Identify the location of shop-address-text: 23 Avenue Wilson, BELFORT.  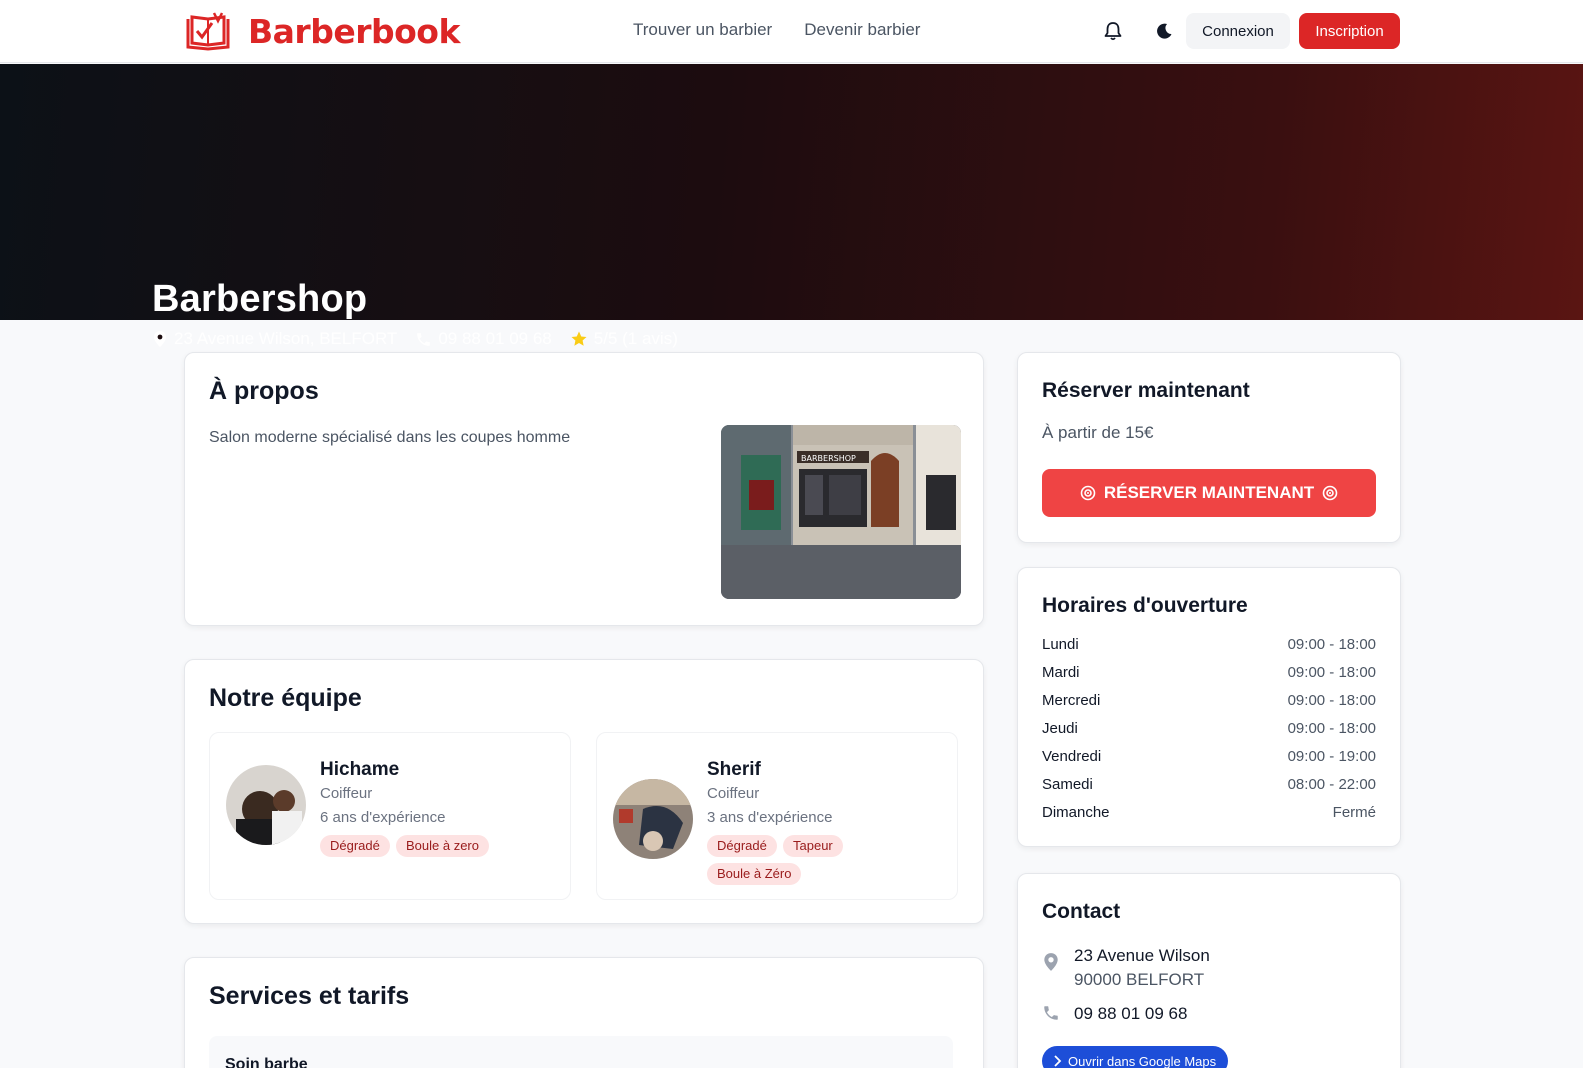
(286, 338).